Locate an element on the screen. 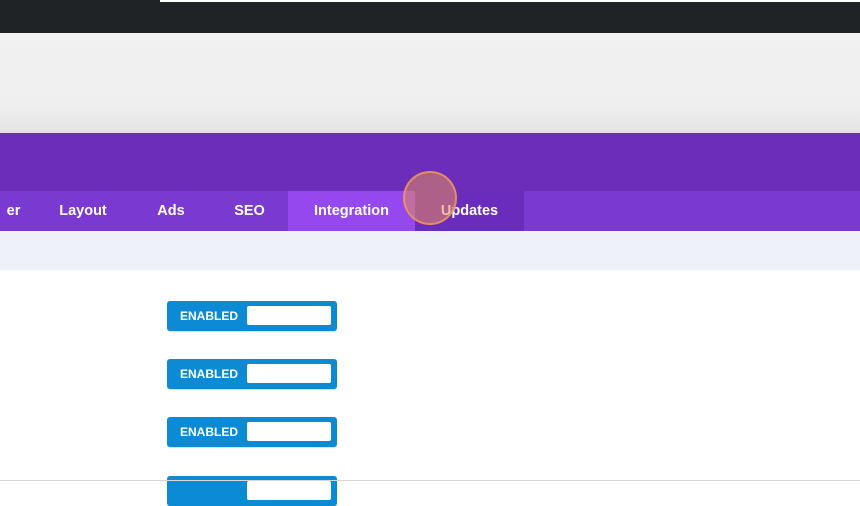 The height and width of the screenshot is (506, 860). tab-integration: Integration is located at coordinates (351, 211).